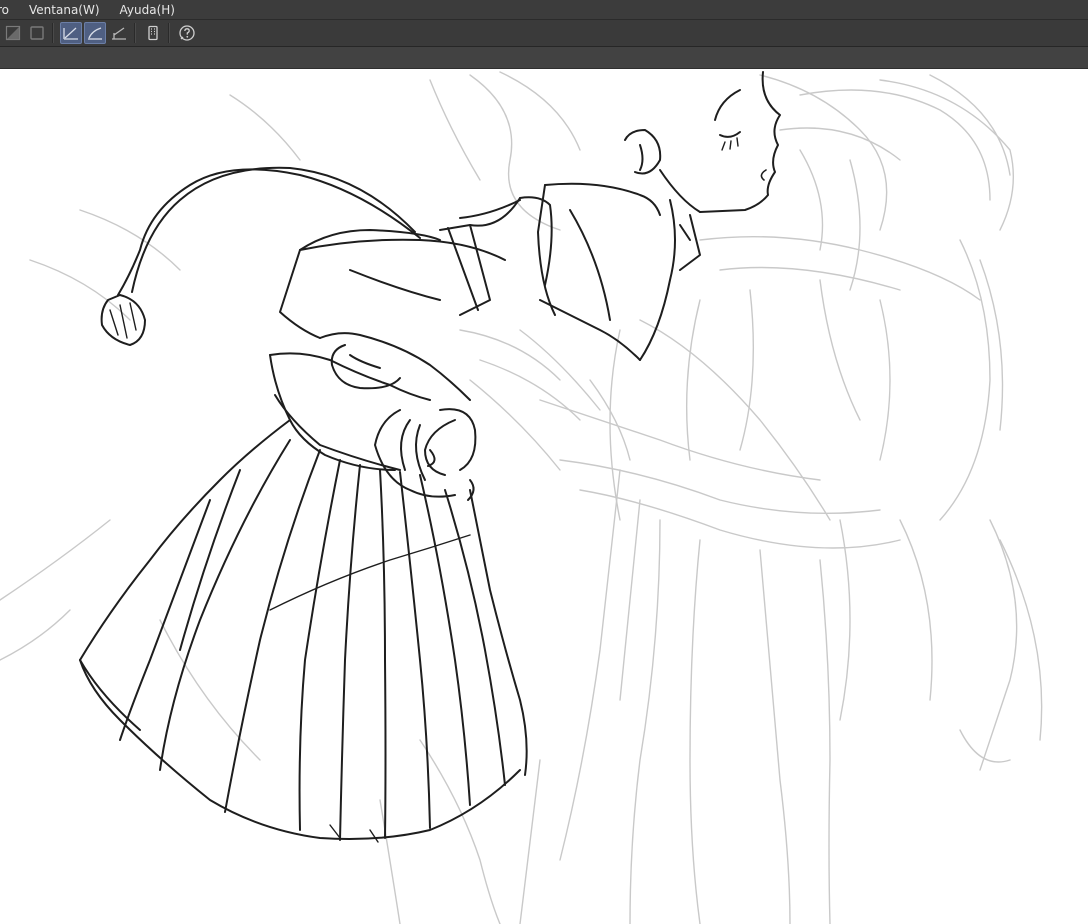  I want to click on menu-item-partial: ro, so click(9, 10).